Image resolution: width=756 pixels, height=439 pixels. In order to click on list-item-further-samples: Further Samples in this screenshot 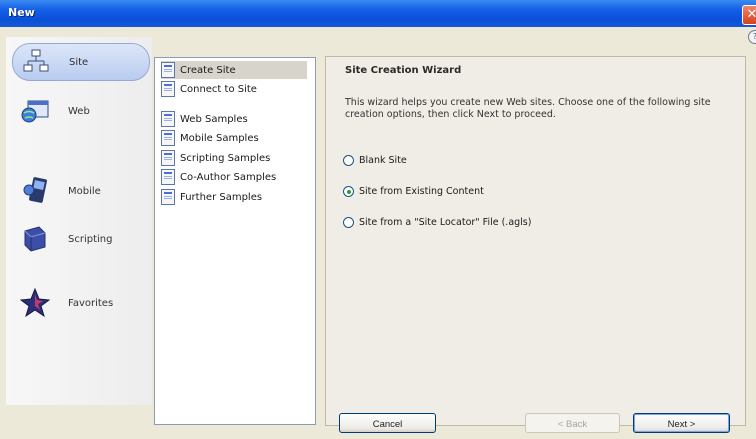, I will do `click(214, 197)`.